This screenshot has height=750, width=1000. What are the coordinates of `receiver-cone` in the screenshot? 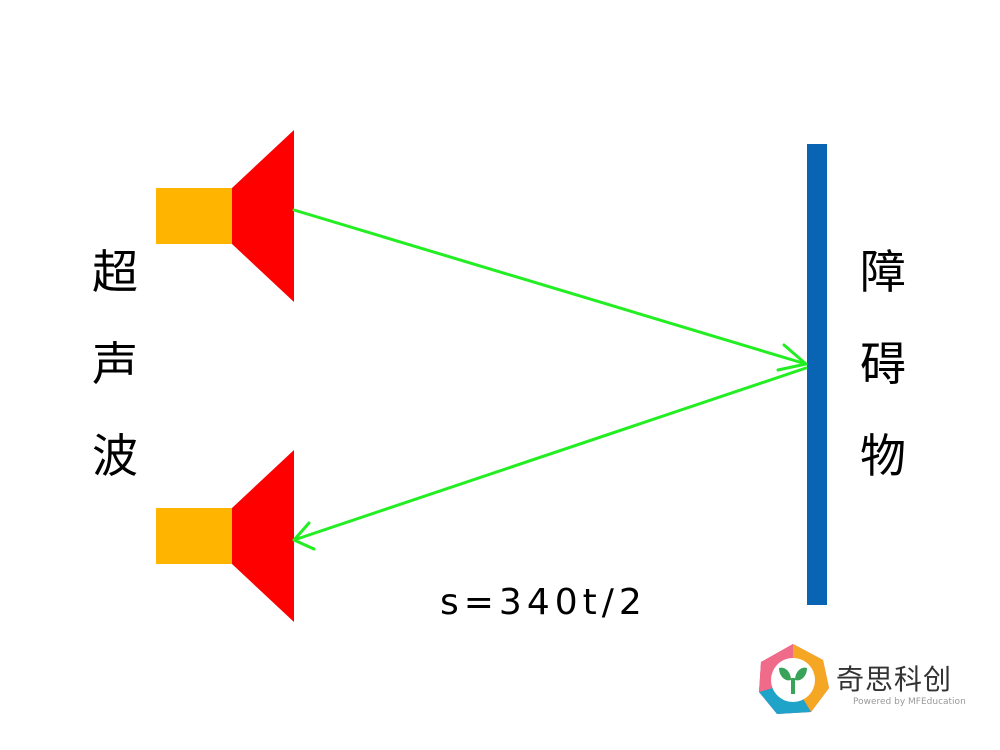 It's located at (263, 536).